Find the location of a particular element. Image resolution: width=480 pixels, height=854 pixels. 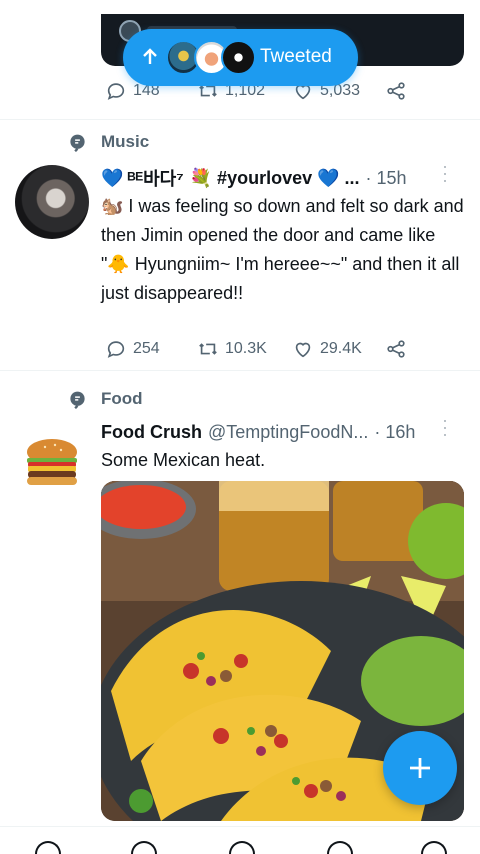

tweet-time: · 15h is located at coordinates (386, 178).